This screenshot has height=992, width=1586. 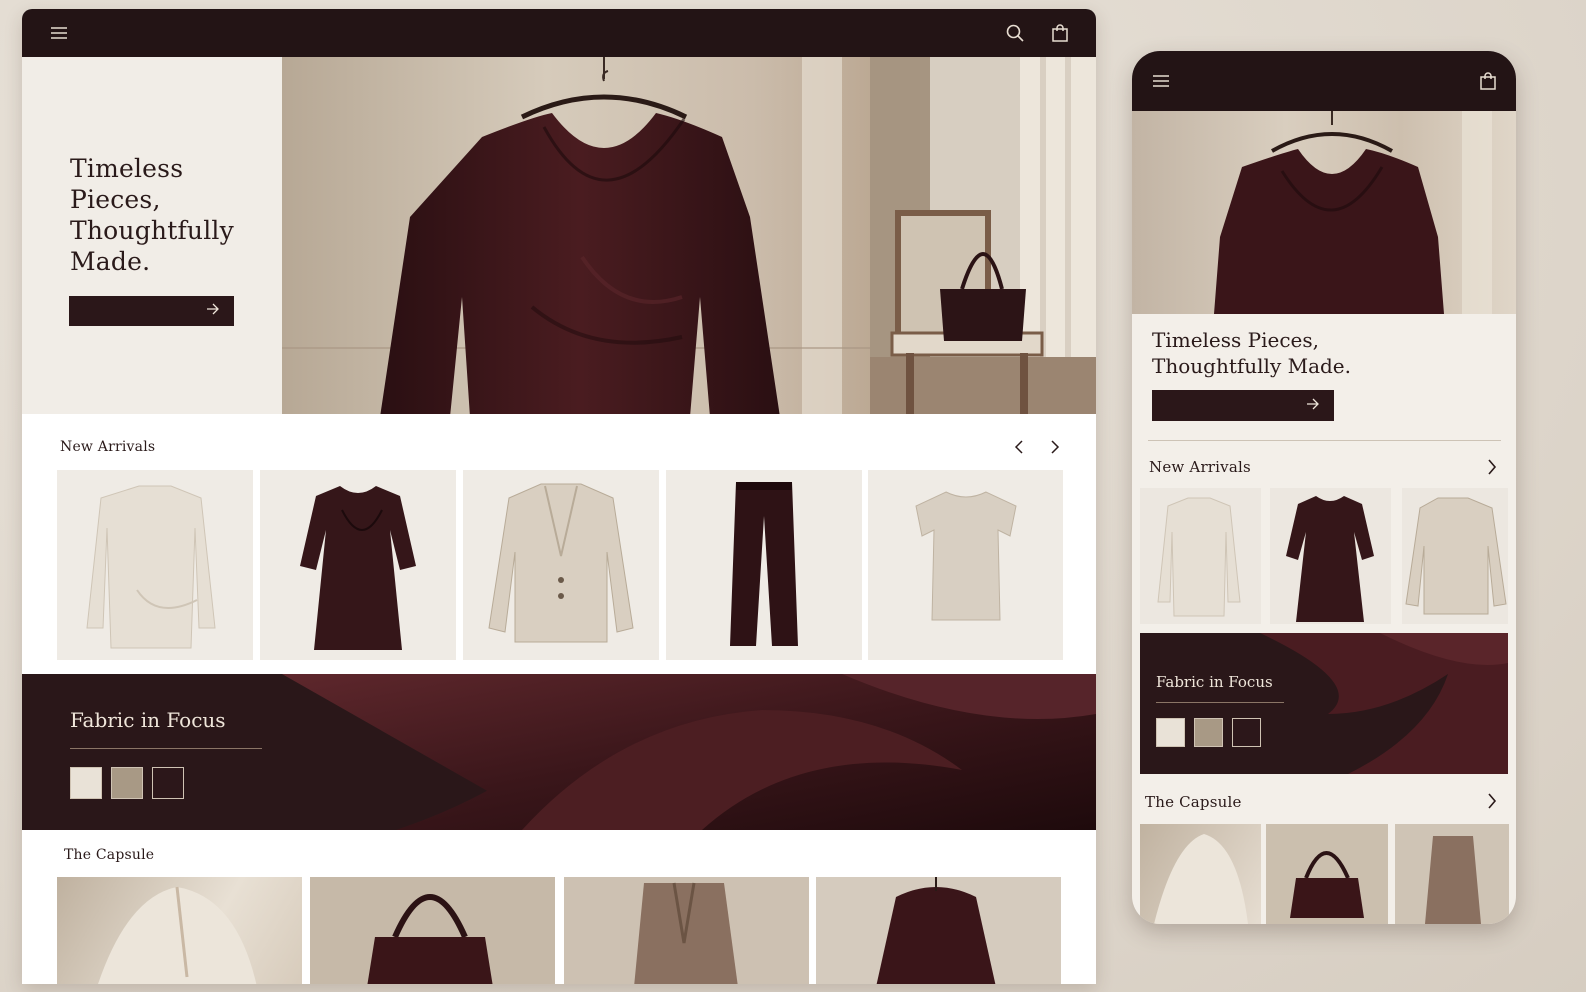 I want to click on new-arrivals-title: New Arrivals, so click(x=108, y=447).